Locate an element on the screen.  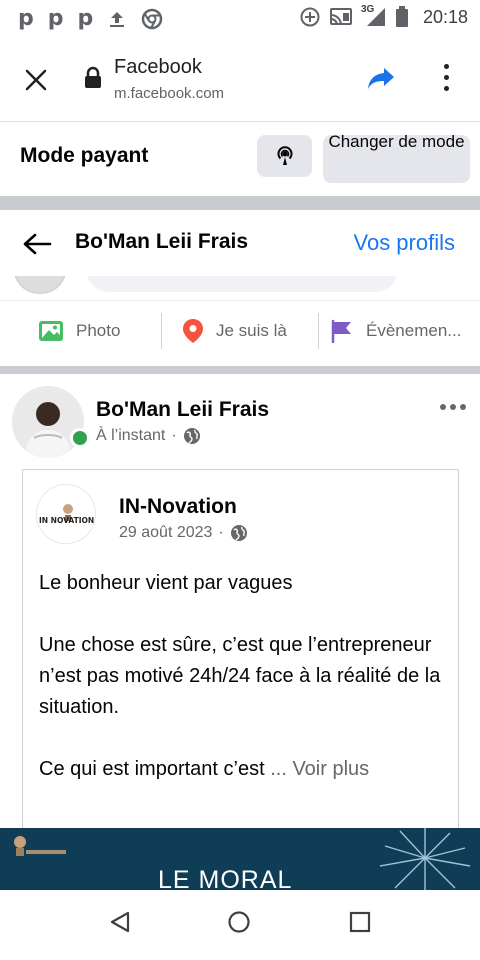
composer-avatar is located at coordinates (40, 285).